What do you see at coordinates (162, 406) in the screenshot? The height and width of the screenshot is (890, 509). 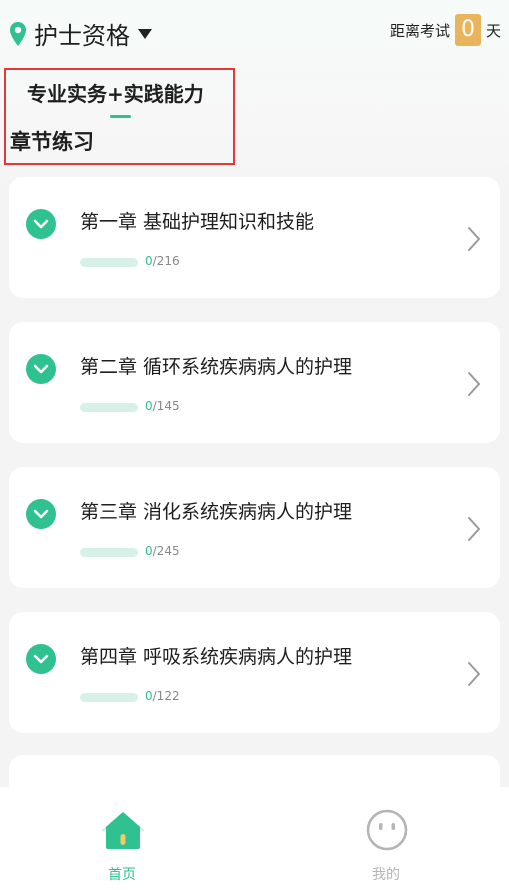 I see `progress-text: 0/145` at bounding box center [162, 406].